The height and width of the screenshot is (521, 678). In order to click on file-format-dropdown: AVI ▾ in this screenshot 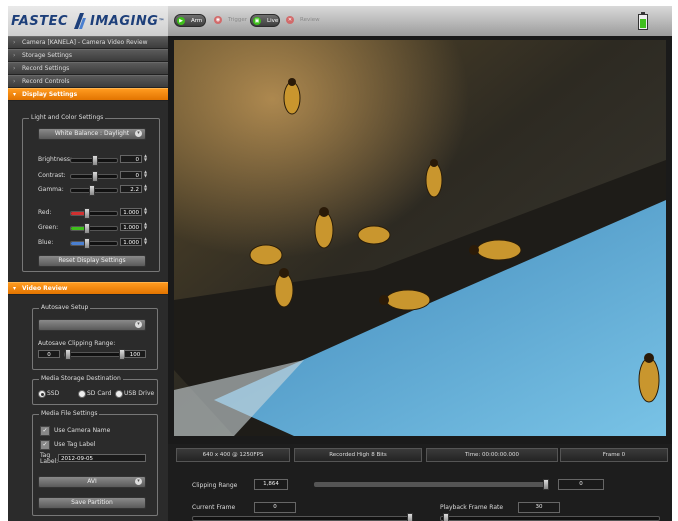, I will do `click(92, 482)`.